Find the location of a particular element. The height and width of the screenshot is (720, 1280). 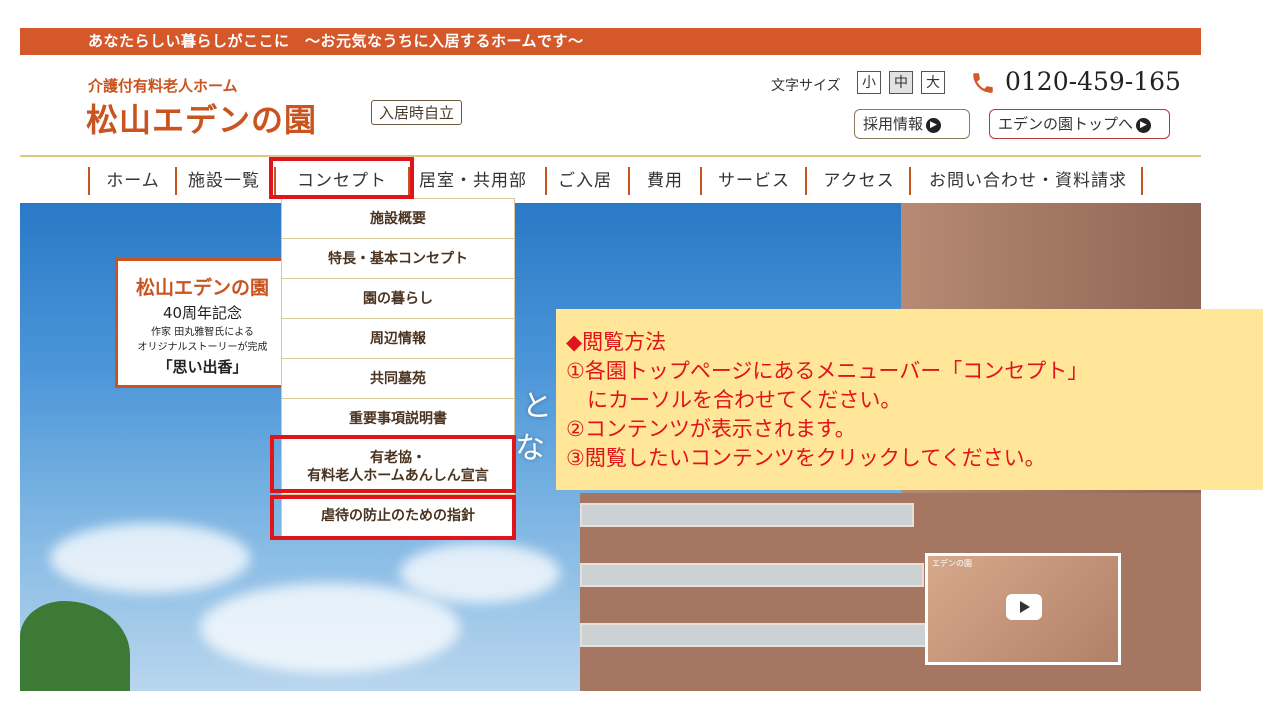

dropdown-item-life: 園の暮らし is located at coordinates (398, 299).